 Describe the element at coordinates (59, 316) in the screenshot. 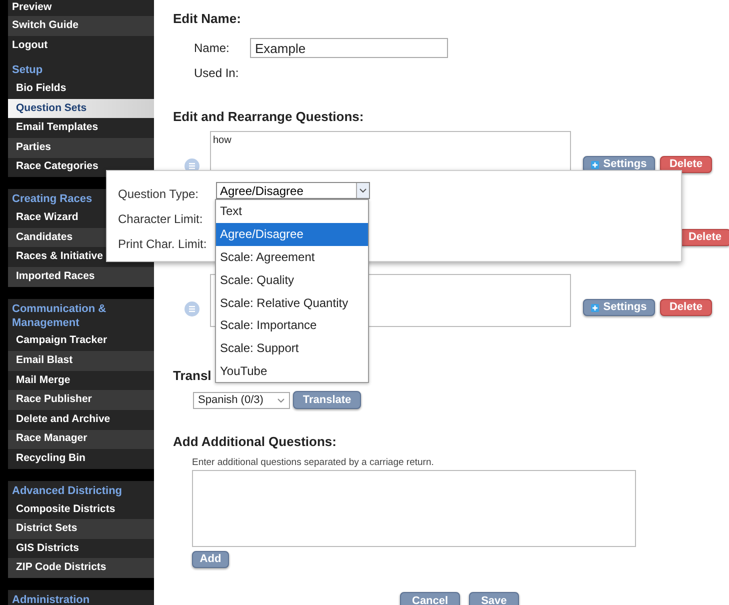

I see `sidebar-section-title: Communication & Management` at that location.